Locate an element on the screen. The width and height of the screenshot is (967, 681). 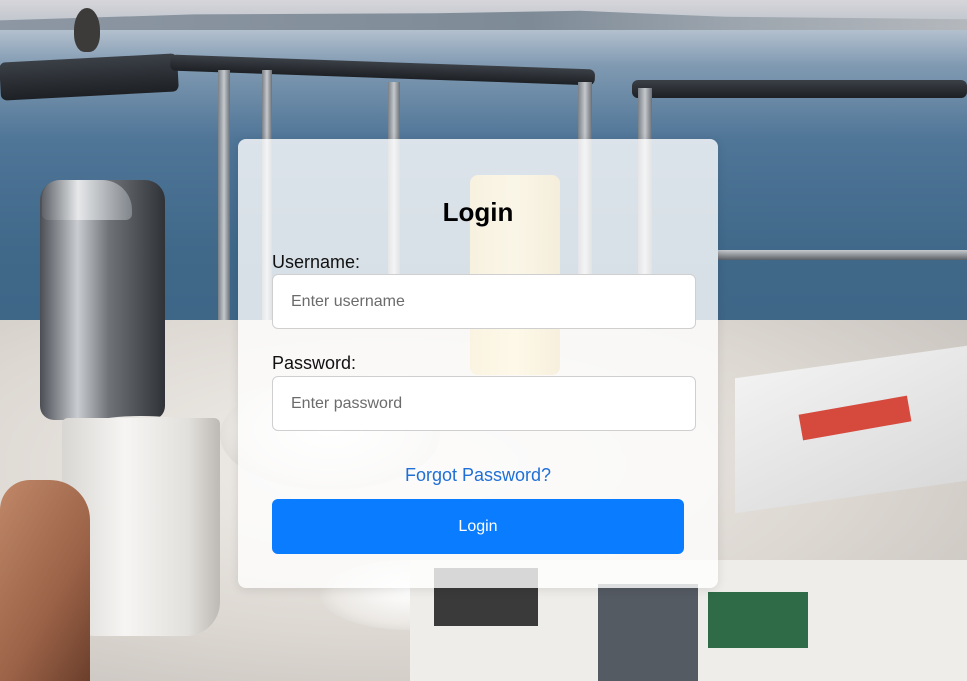
password-input is located at coordinates (484, 403).